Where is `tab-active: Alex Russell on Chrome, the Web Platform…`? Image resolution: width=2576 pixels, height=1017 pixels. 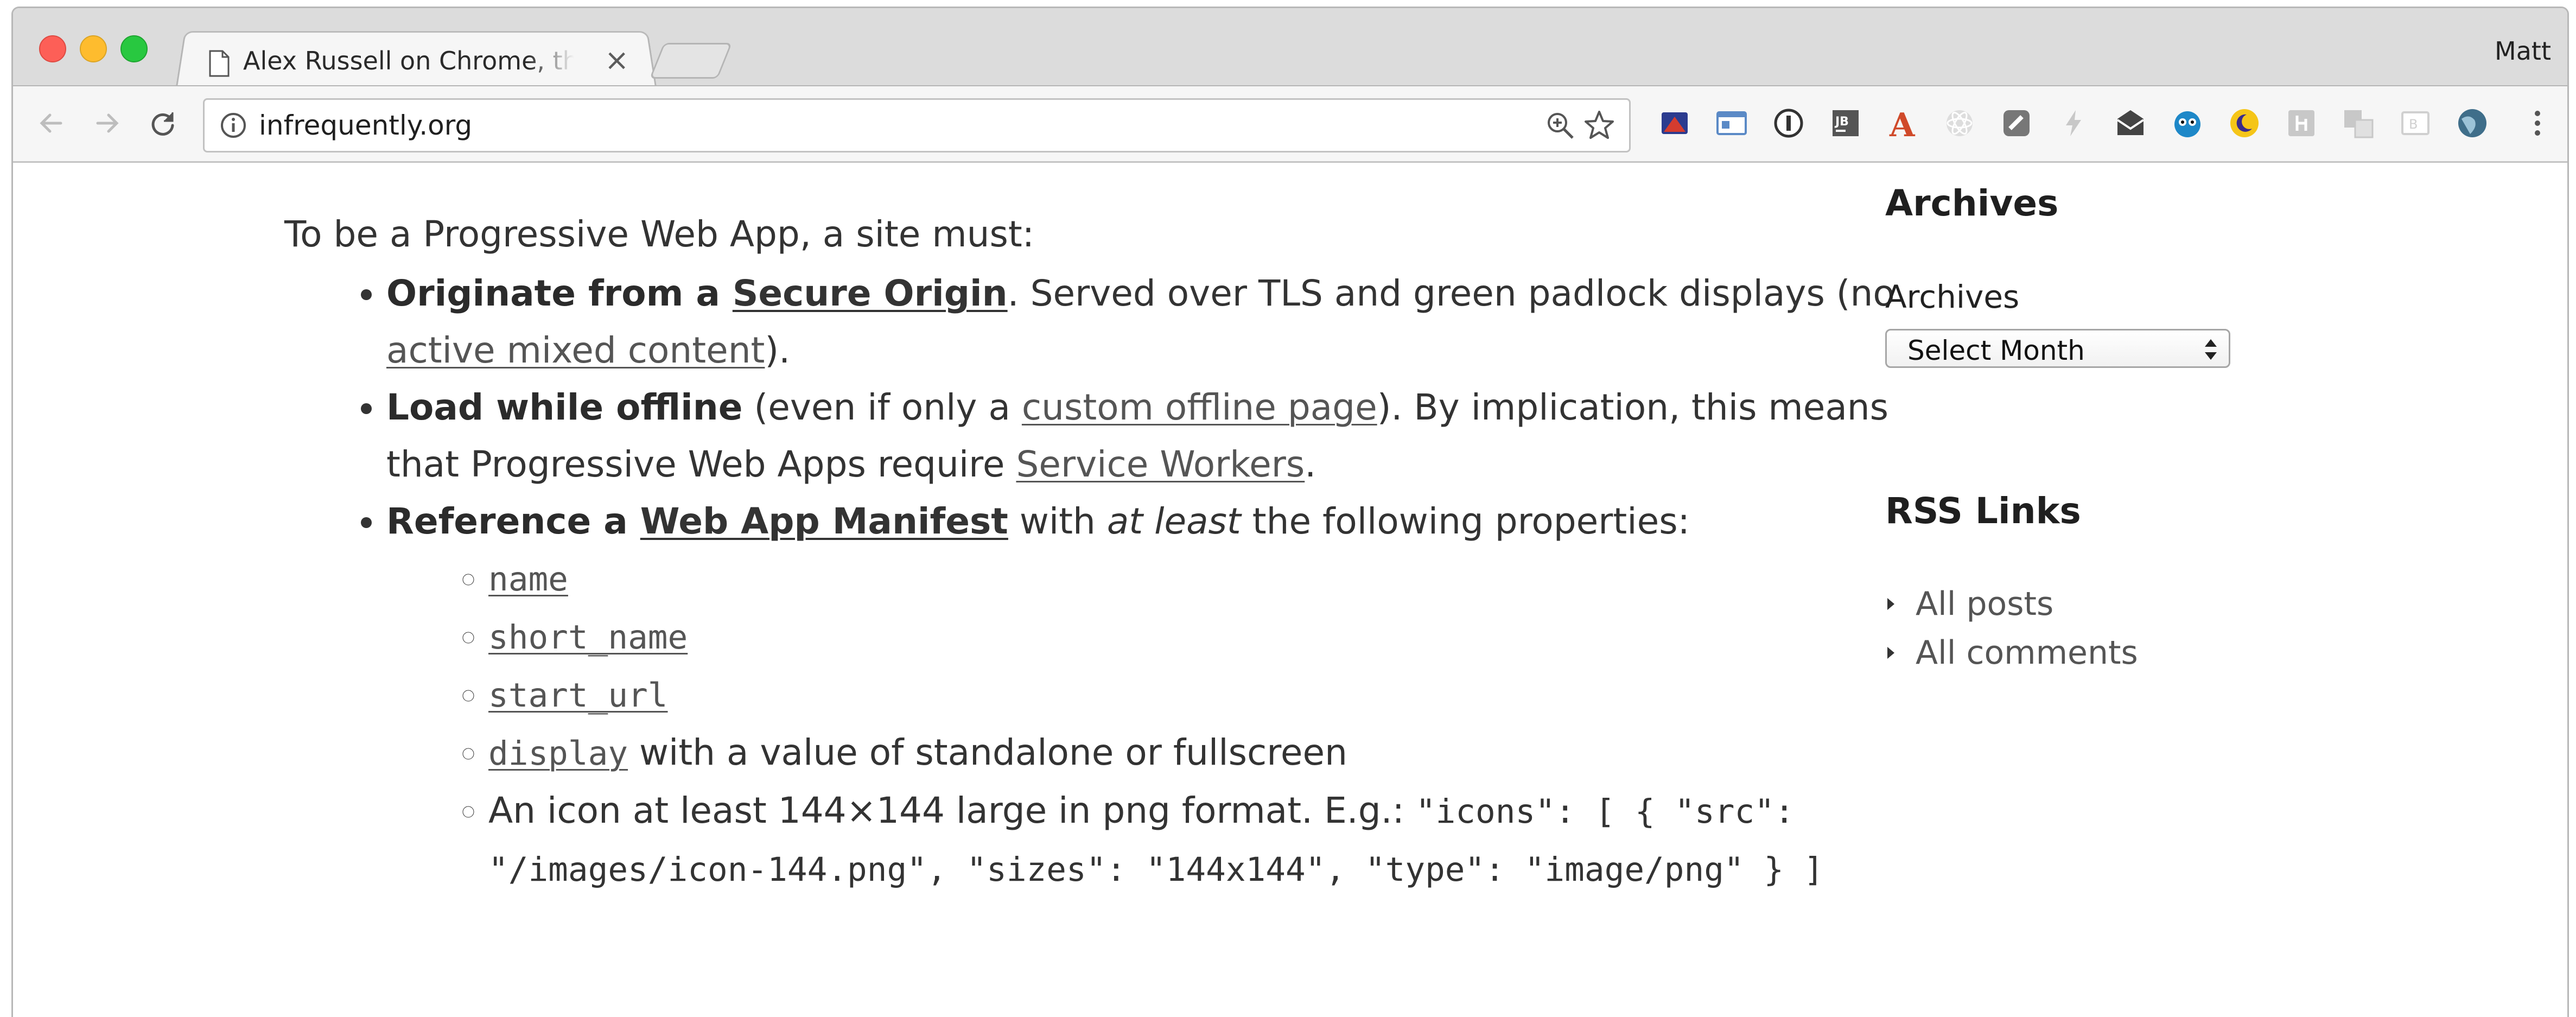
tab-active: Alex Russell on Chrome, the Web Platform… is located at coordinates (418, 56).